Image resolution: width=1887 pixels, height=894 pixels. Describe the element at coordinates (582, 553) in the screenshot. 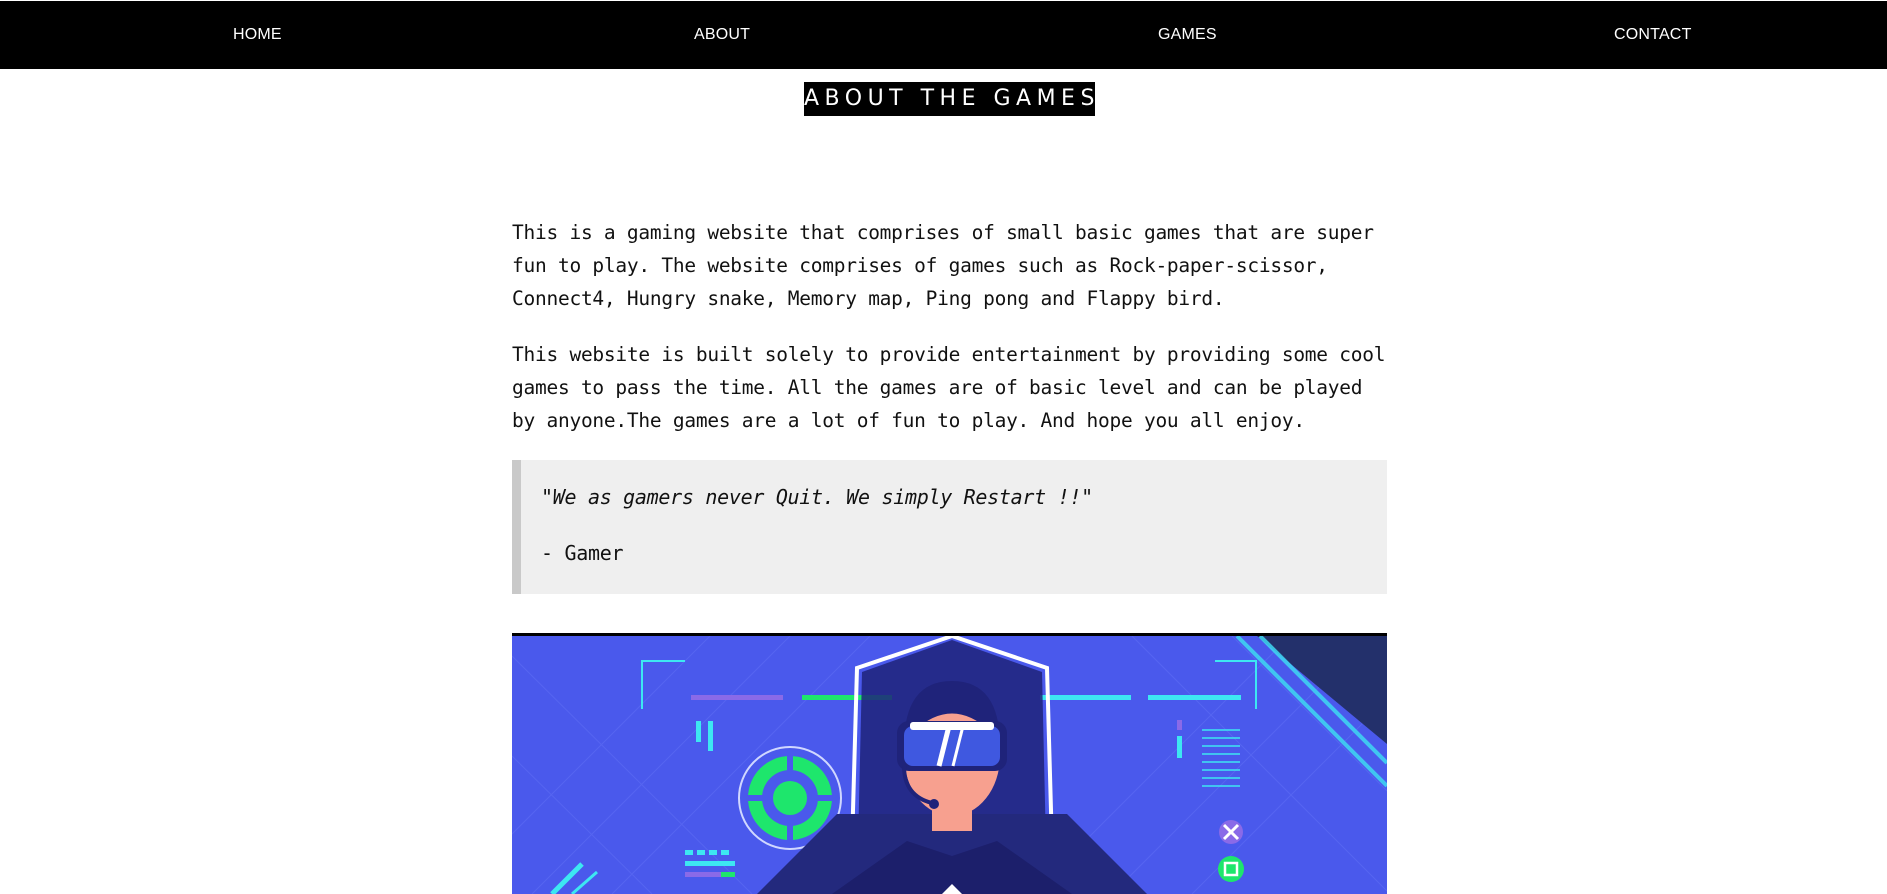

I see `quote-author: - Gamer` at that location.